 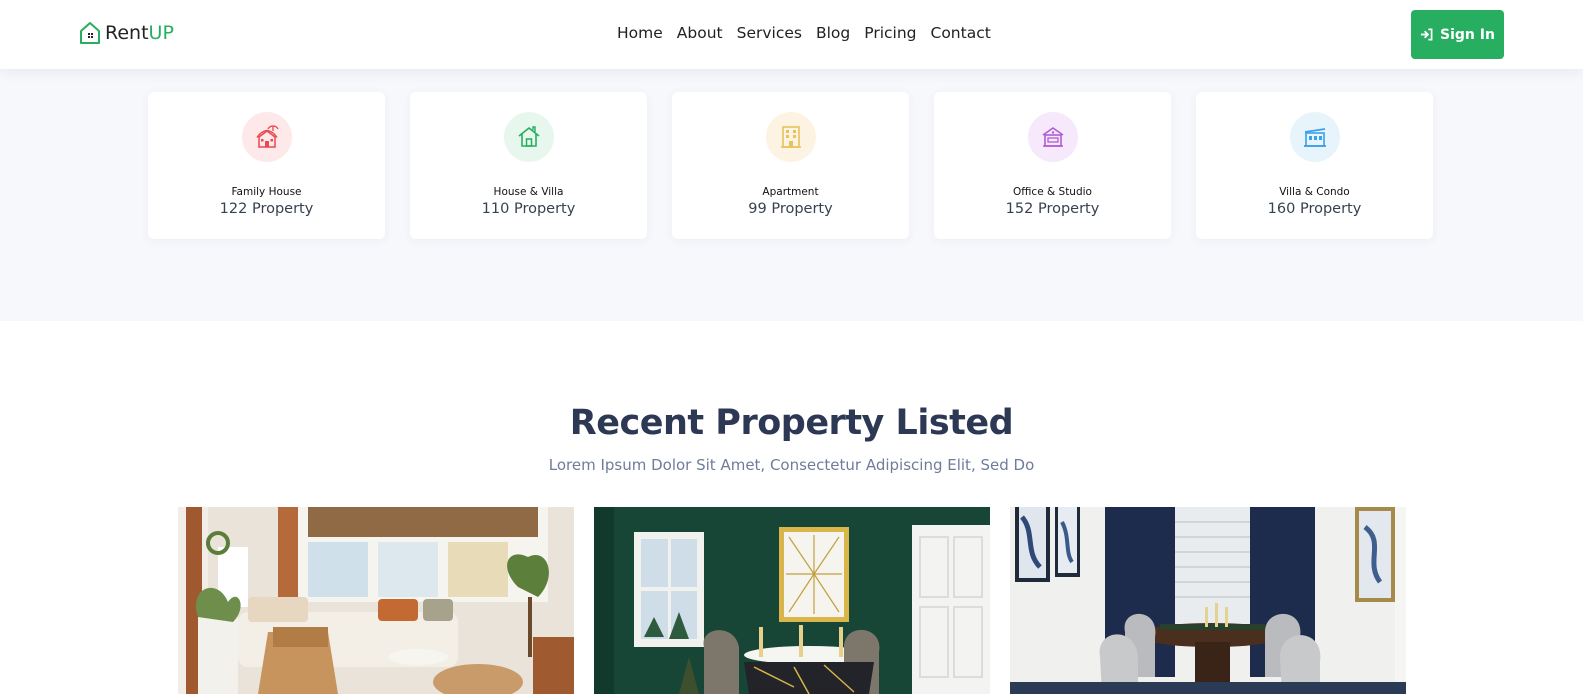 I want to click on main-nav: Home About Services Blog Pricing Contact, so click(x=804, y=33).